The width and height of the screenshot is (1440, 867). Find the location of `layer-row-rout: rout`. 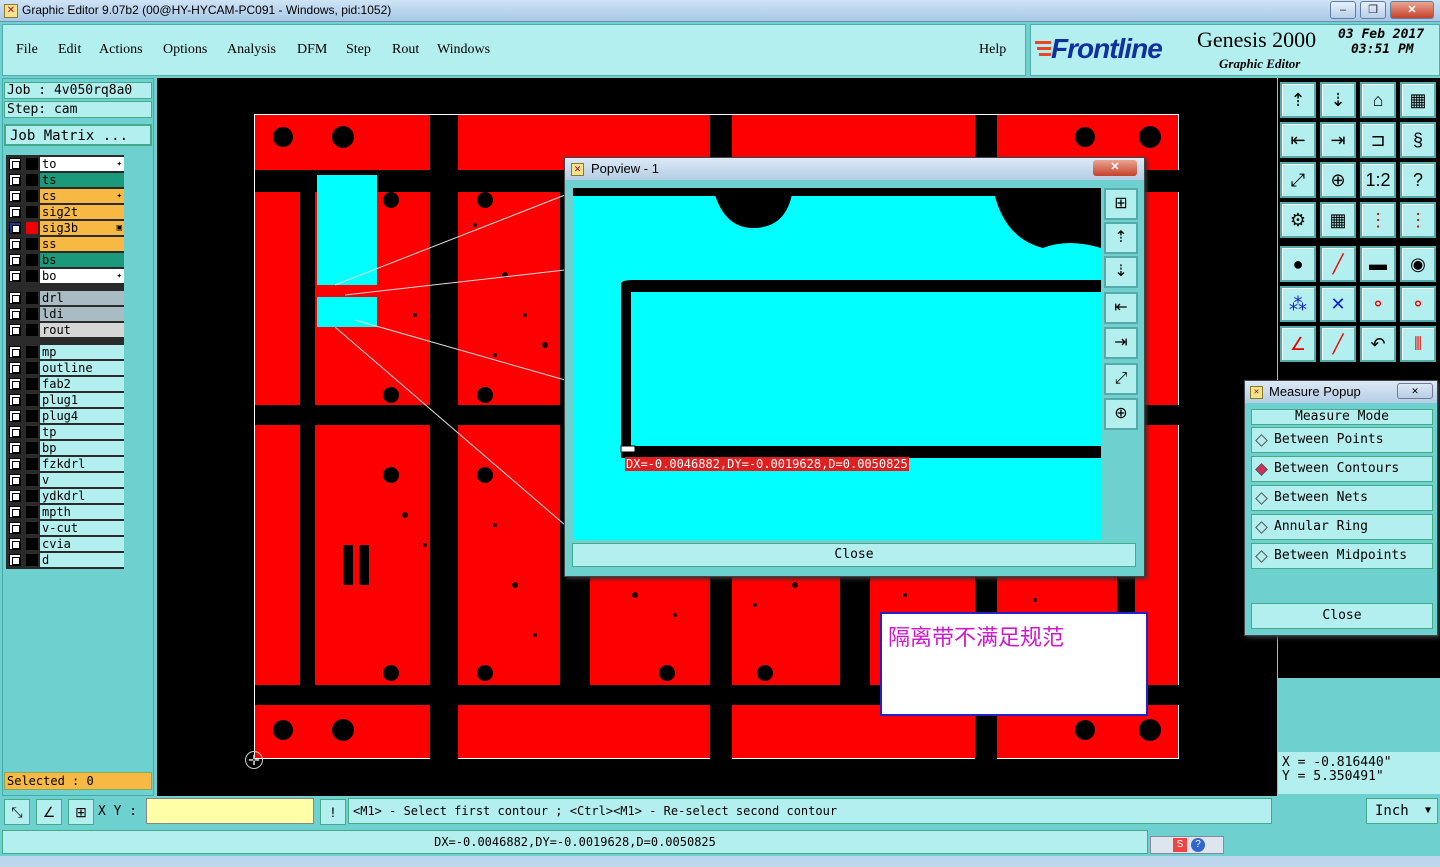

layer-row-rout: rout is located at coordinates (65, 330).